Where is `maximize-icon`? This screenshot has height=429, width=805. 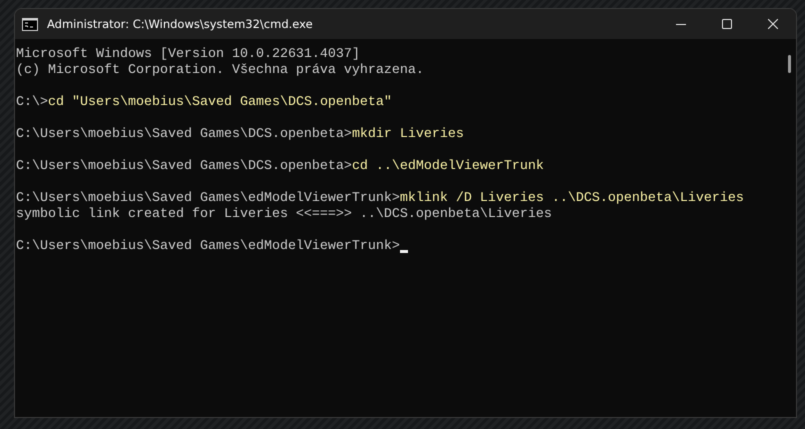 maximize-icon is located at coordinates (727, 24).